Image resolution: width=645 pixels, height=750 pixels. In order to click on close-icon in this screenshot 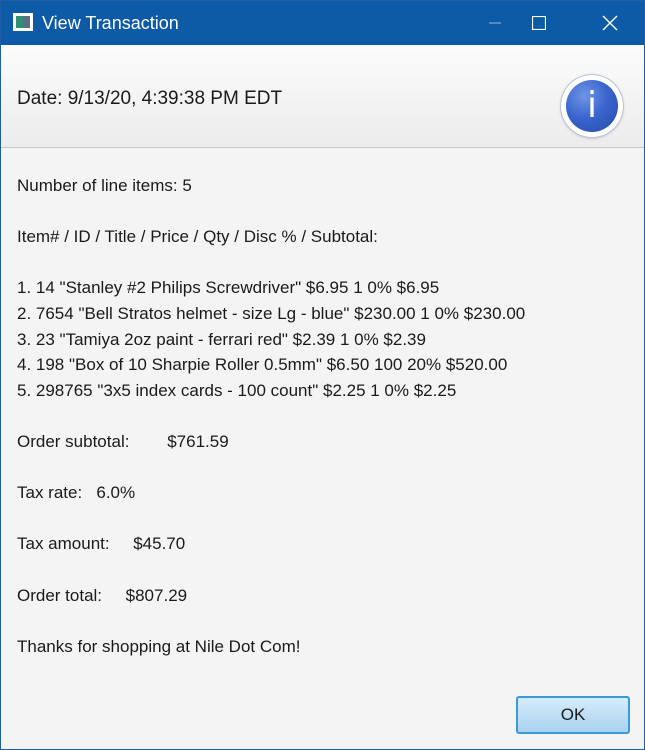, I will do `click(610, 23)`.